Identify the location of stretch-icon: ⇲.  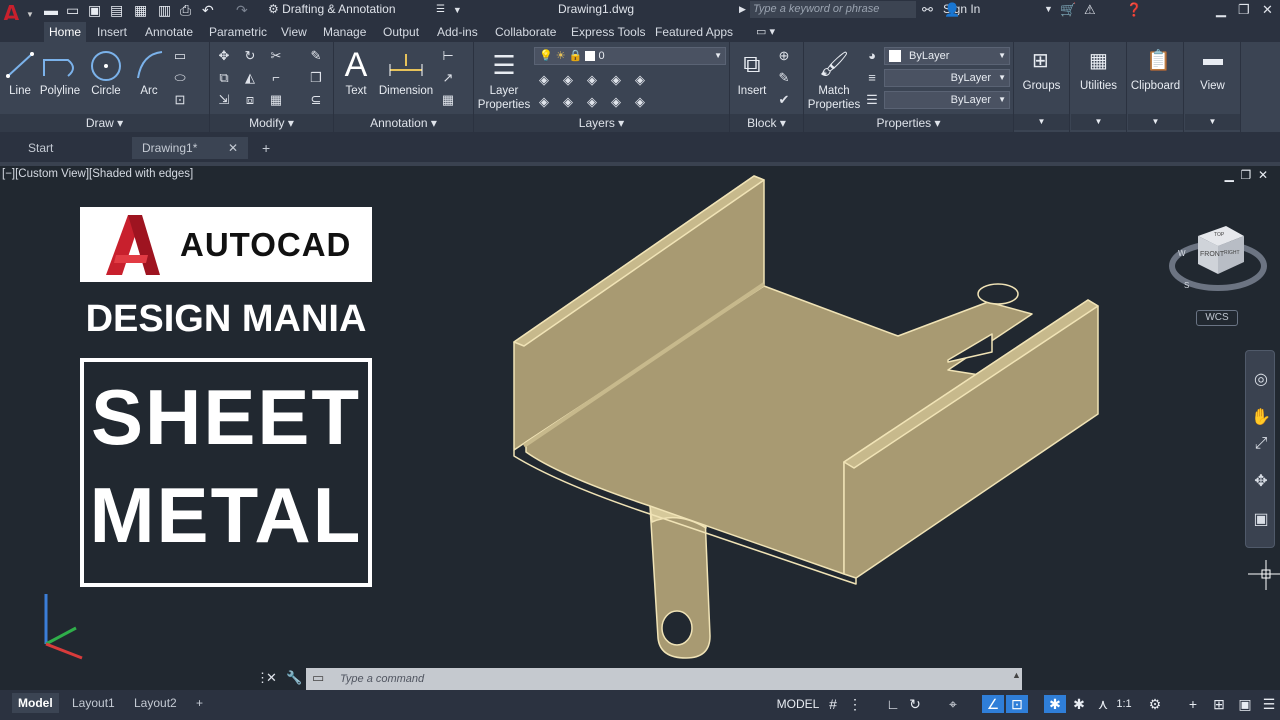
(224, 100).